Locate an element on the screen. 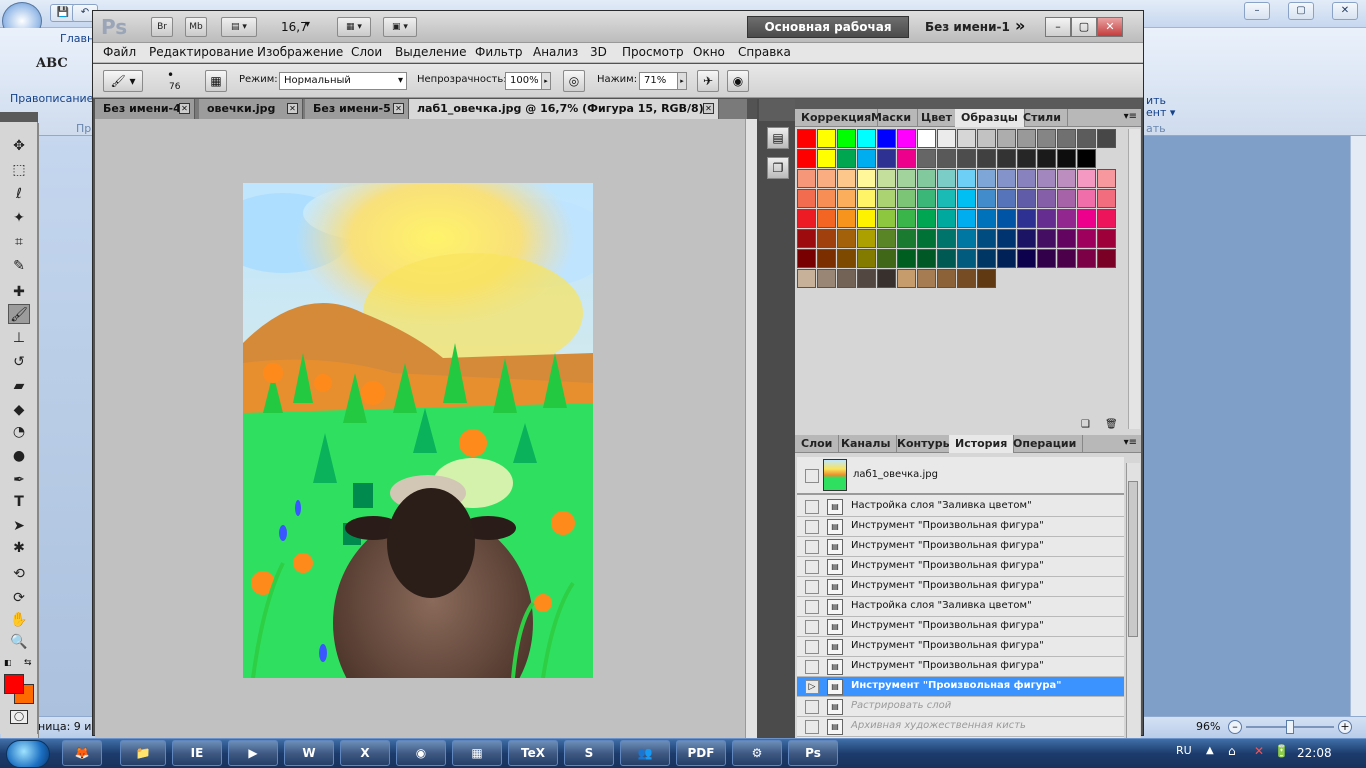 This screenshot has width=1366, height=768. tab-styles: Стили is located at coordinates (1042, 118).